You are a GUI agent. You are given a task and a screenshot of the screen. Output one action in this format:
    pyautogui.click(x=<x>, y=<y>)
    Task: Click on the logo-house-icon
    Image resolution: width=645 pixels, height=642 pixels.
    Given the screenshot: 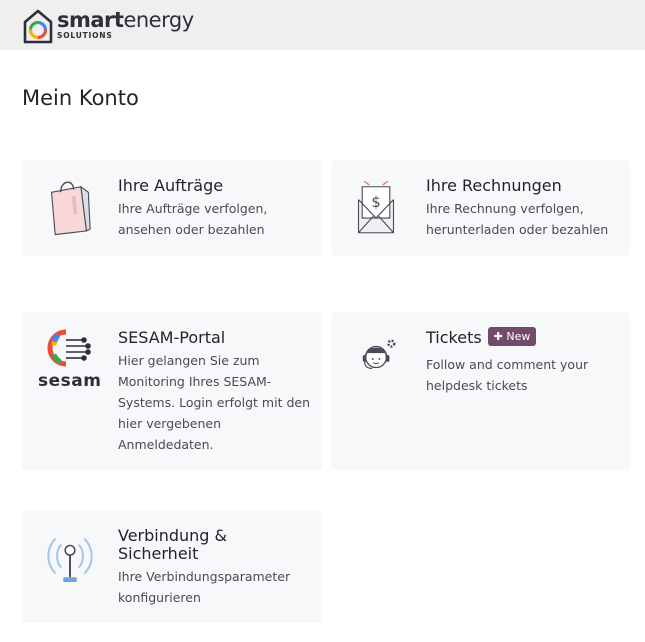 What is the action you would take?
    pyautogui.click(x=38, y=26)
    